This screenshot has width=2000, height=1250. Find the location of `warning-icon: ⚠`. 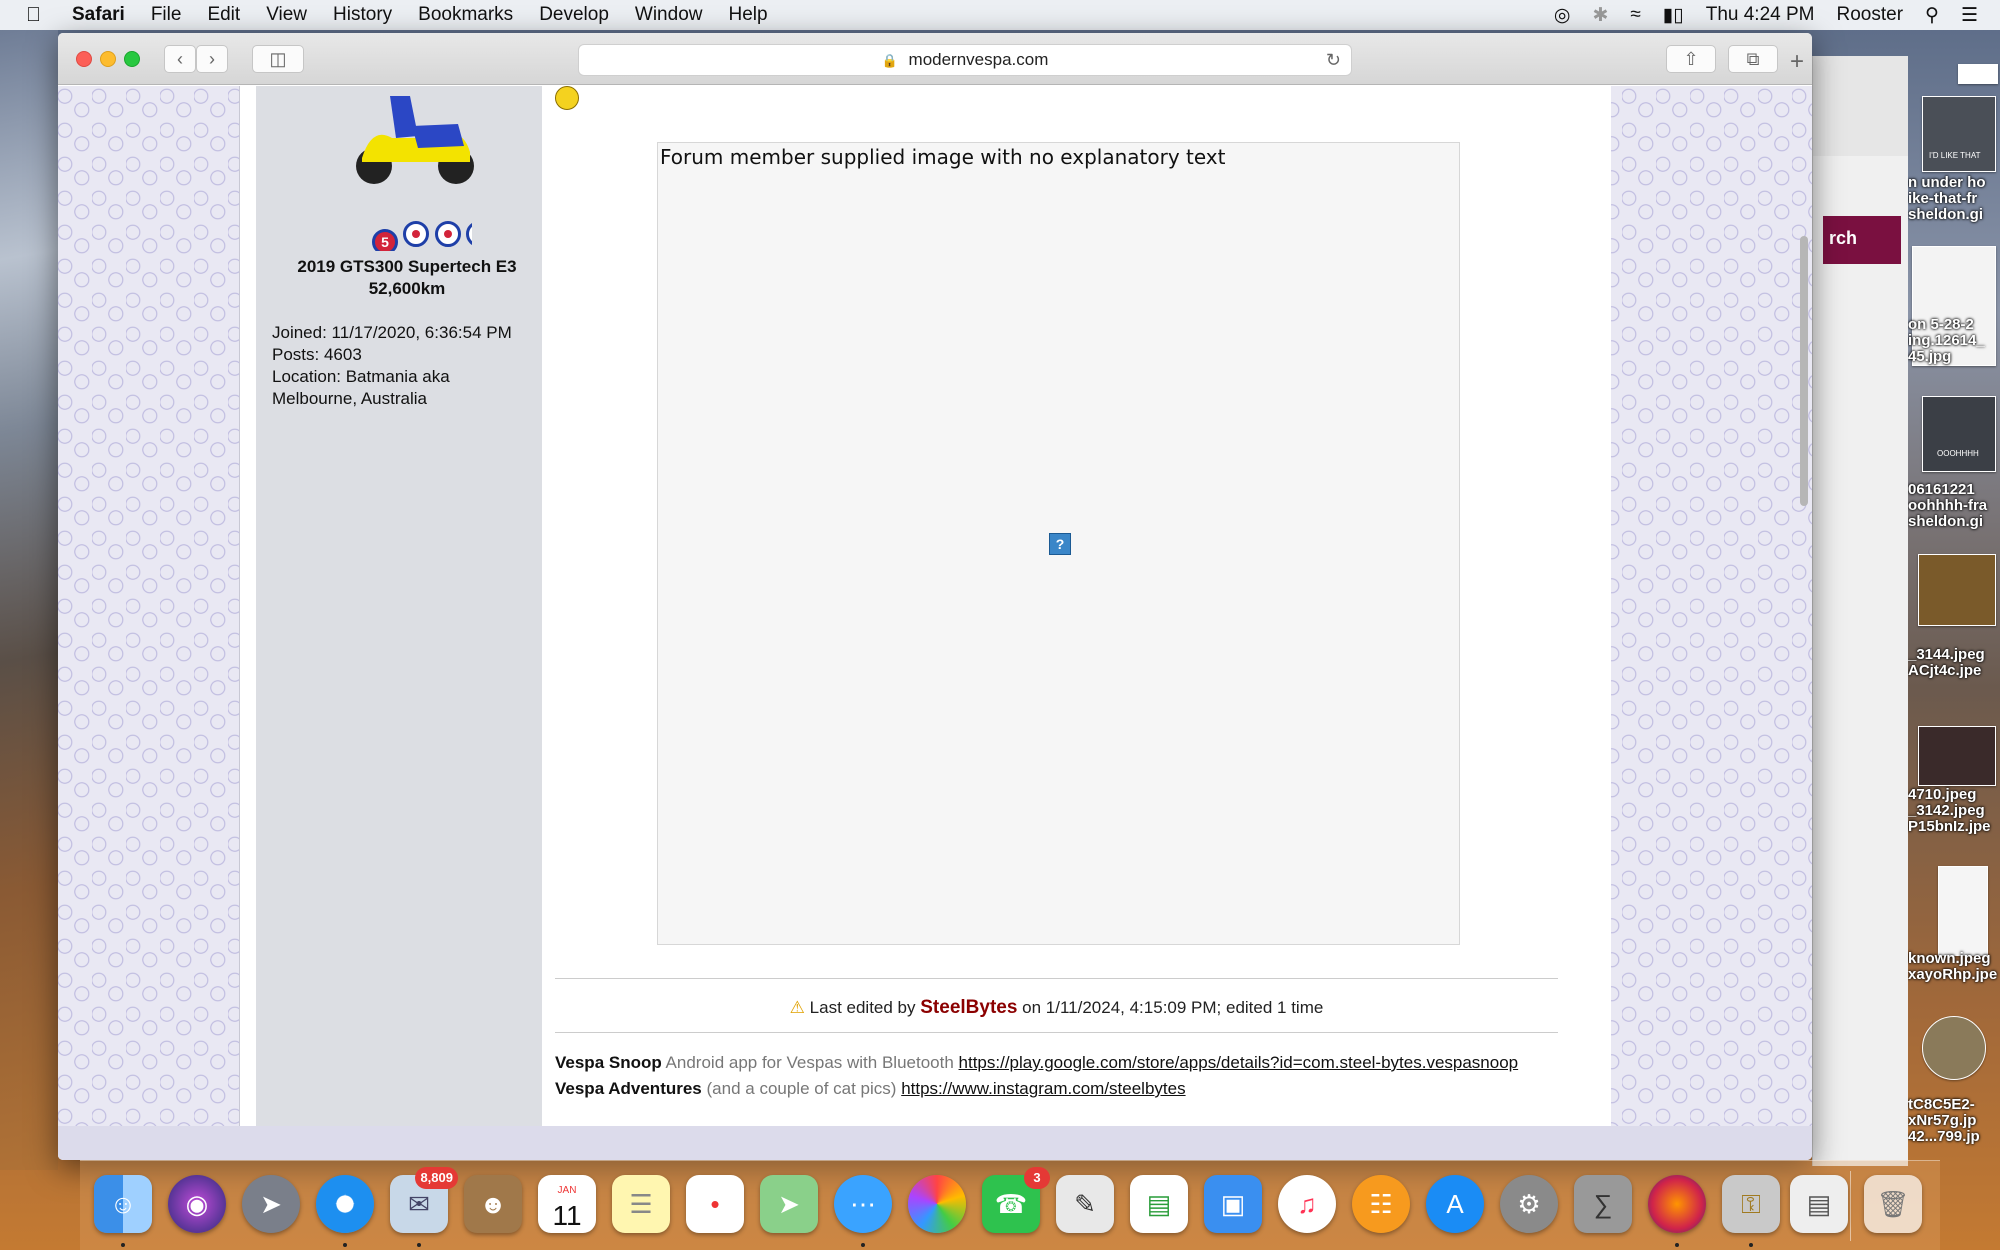

warning-icon: ⚠ is located at coordinates (797, 1007).